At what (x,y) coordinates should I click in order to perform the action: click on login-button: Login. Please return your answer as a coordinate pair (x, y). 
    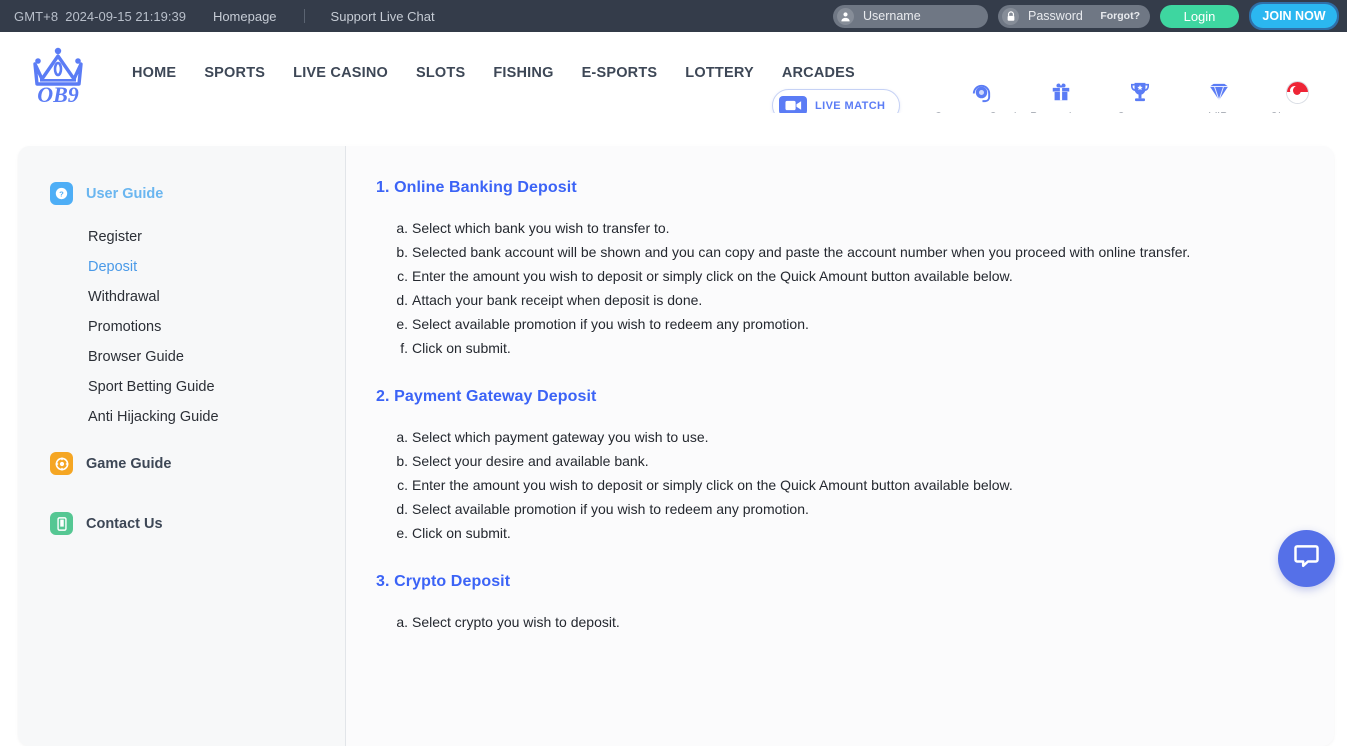
    Looking at the image, I should click on (1199, 16).